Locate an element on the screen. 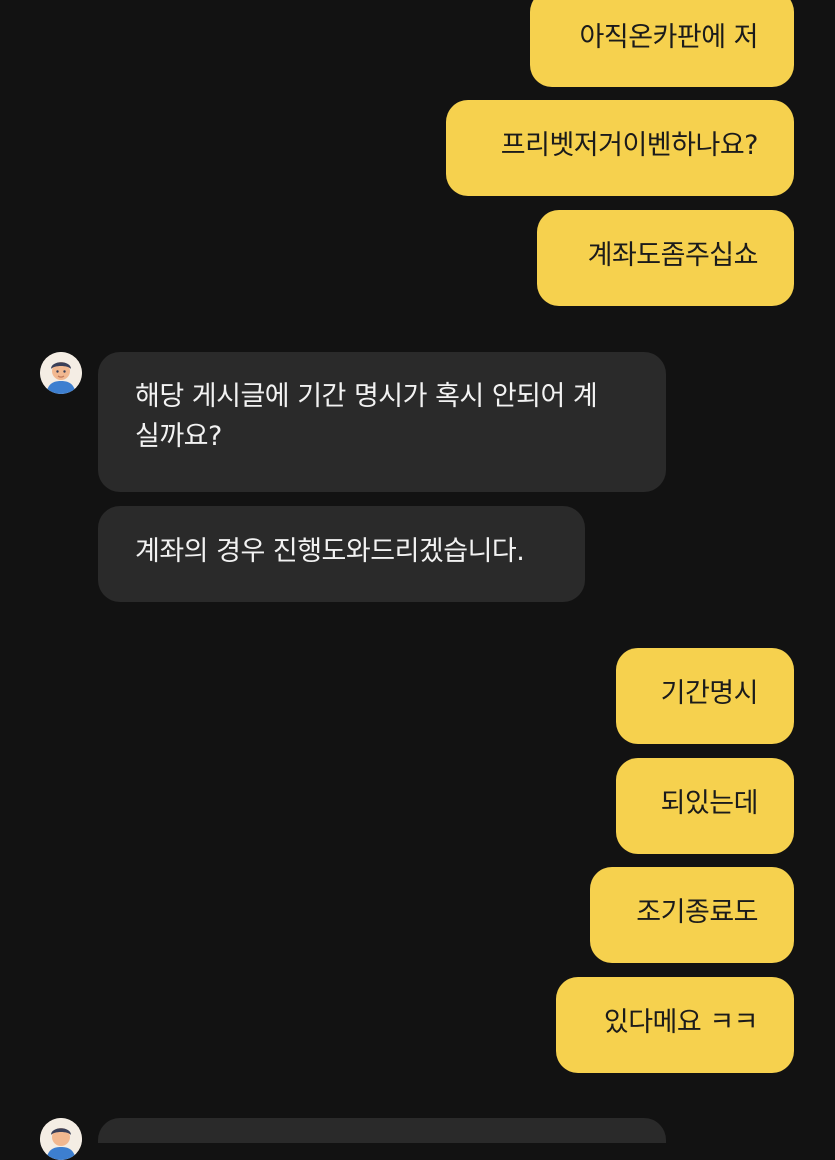  my-message-bubble: 조기종료도 is located at coordinates (692, 915).